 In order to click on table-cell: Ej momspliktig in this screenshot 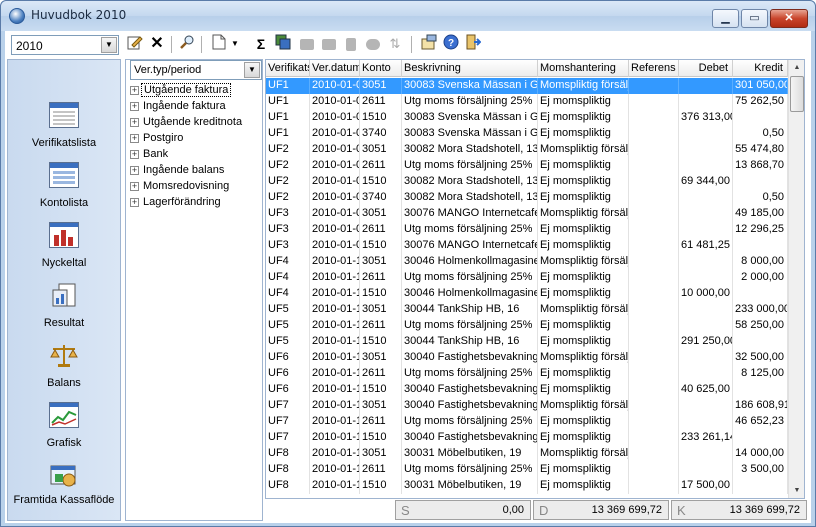, I will do `click(583, 278)`.